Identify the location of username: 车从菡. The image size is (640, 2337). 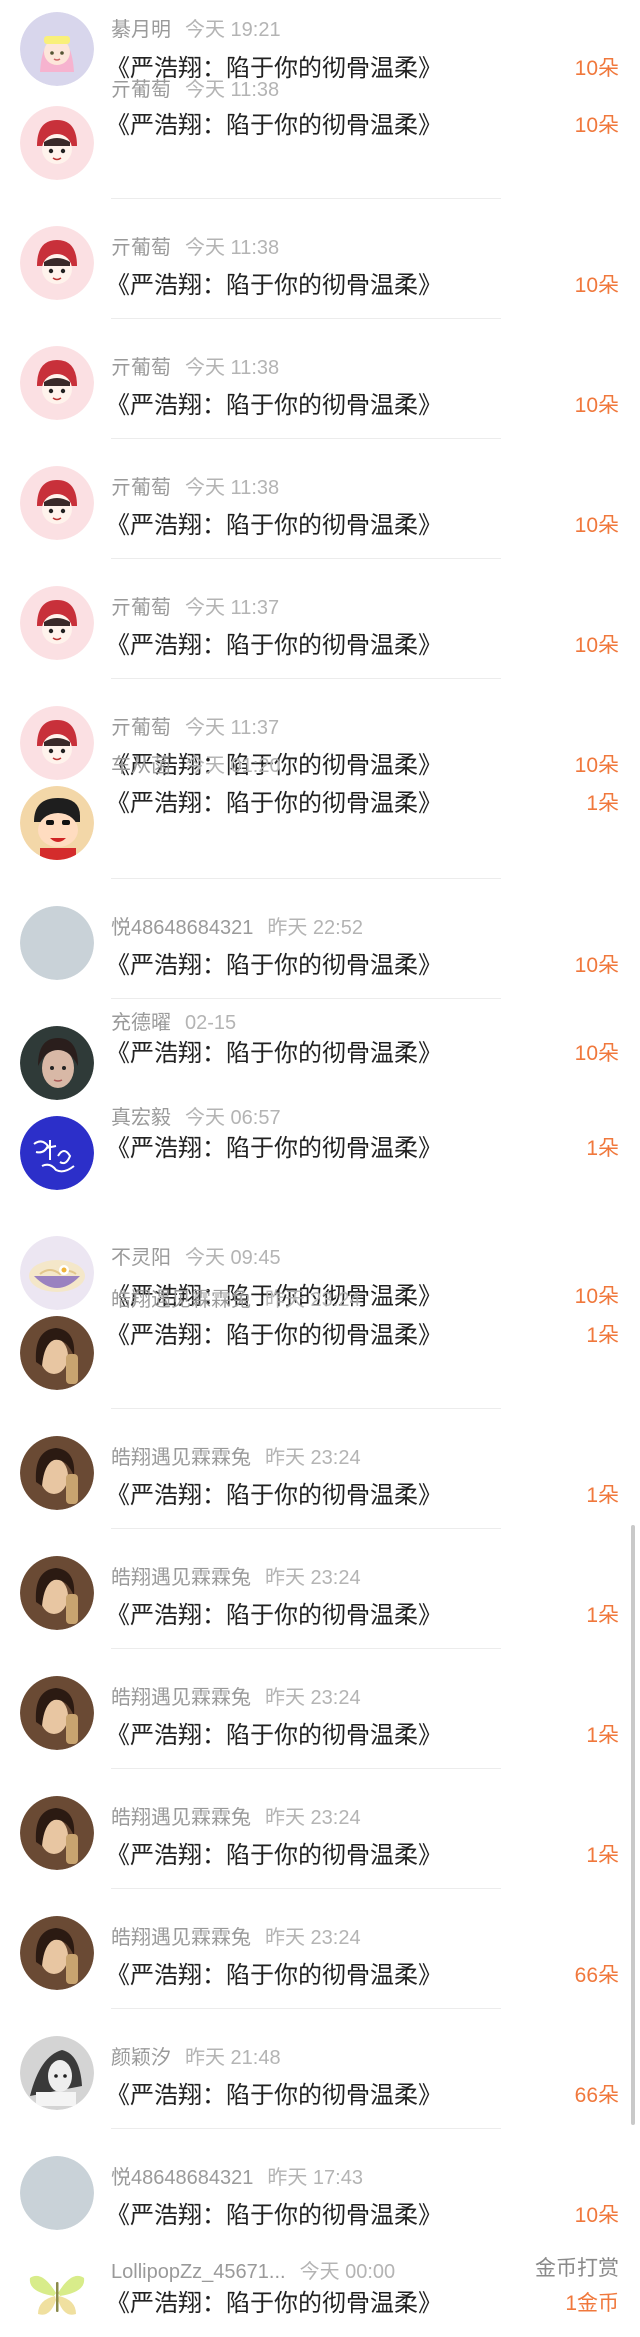
(141, 766).